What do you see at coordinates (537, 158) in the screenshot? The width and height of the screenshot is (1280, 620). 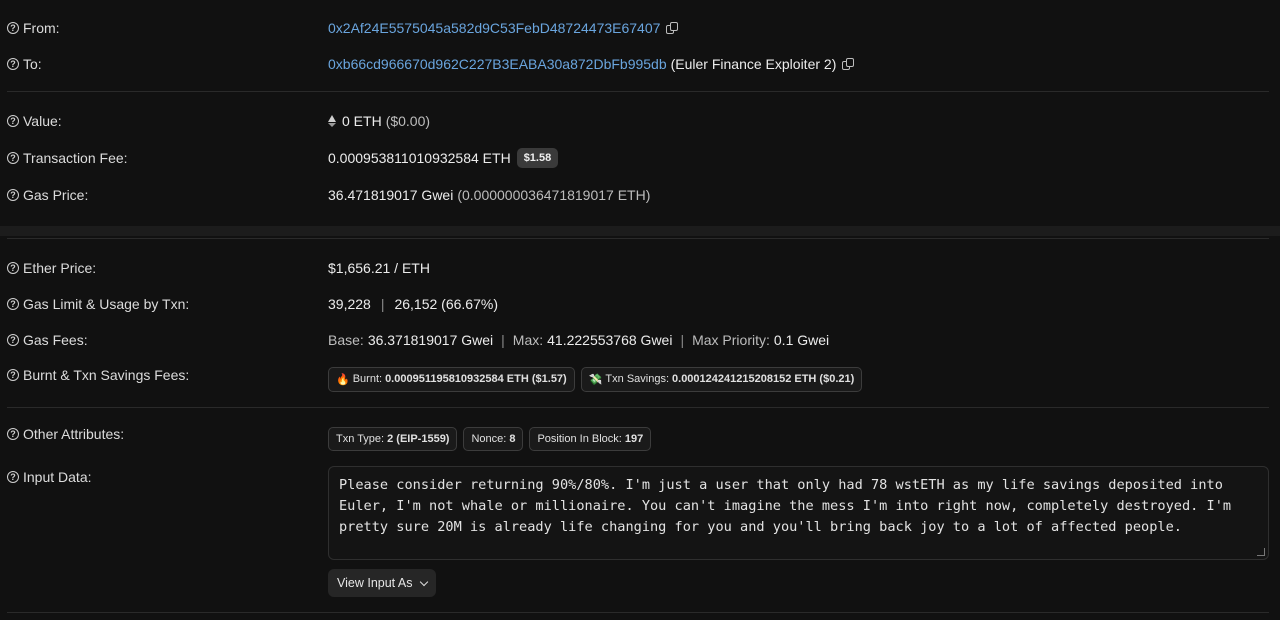 I see `fee-usd-badge: $1.58` at bounding box center [537, 158].